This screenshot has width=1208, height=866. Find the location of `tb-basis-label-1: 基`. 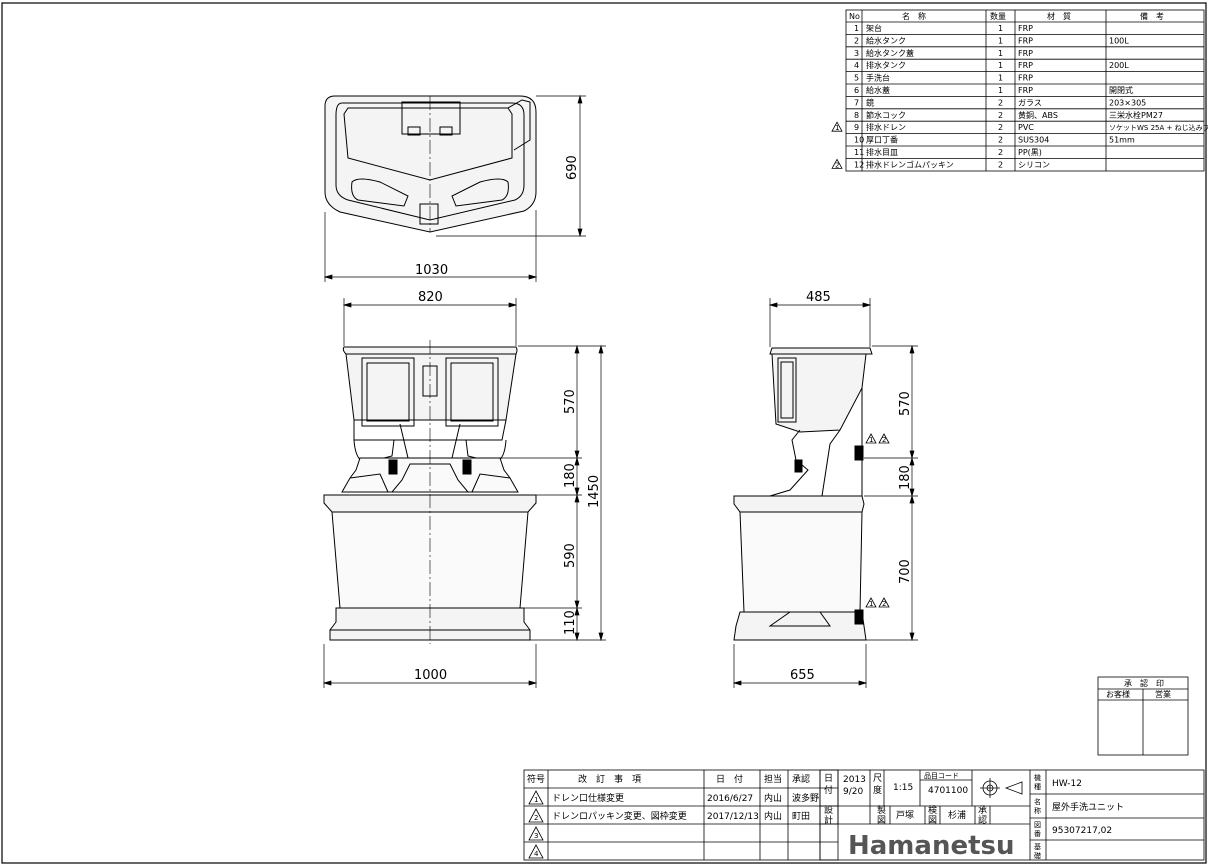

tb-basis-label-1: 基 is located at coordinates (1037, 846).